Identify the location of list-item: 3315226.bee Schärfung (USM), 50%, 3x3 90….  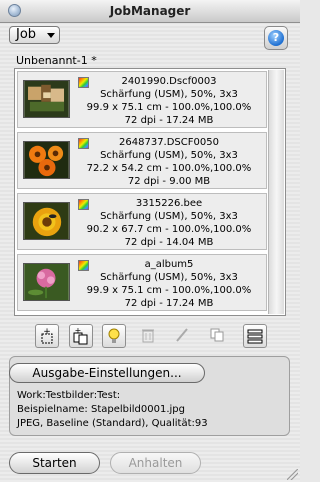
(142, 221).